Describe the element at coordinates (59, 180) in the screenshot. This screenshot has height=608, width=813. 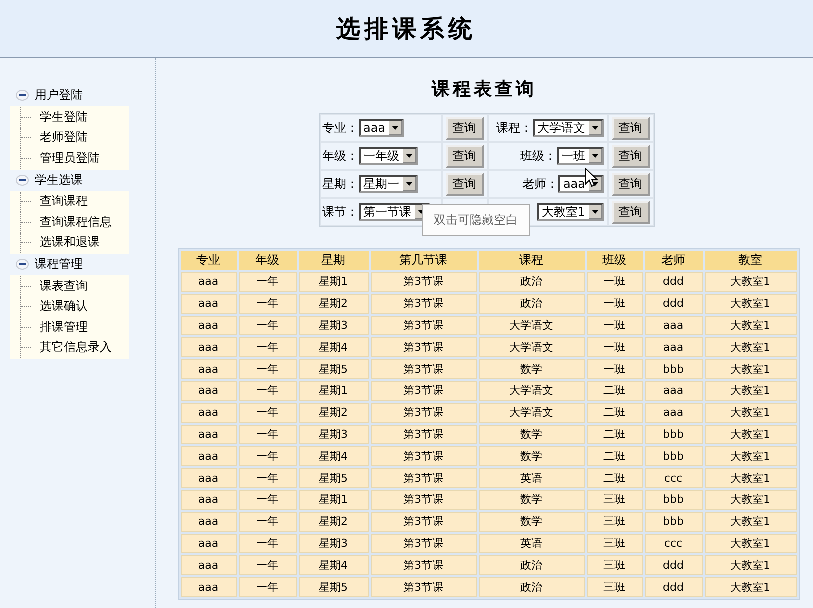
I see `menu-group-label: 学生选课` at that location.